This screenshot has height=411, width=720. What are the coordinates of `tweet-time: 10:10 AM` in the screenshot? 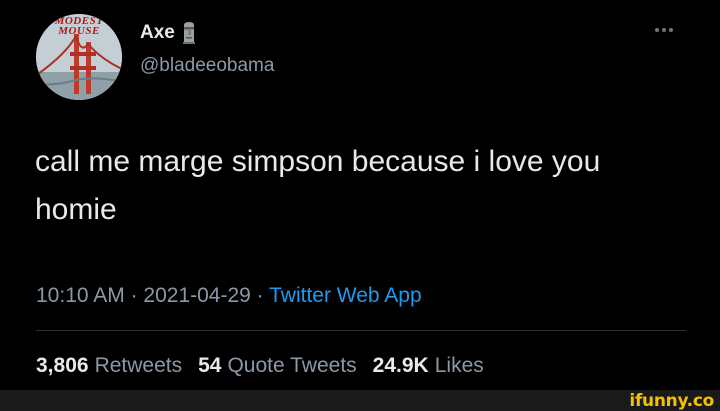 It's located at (80, 295).